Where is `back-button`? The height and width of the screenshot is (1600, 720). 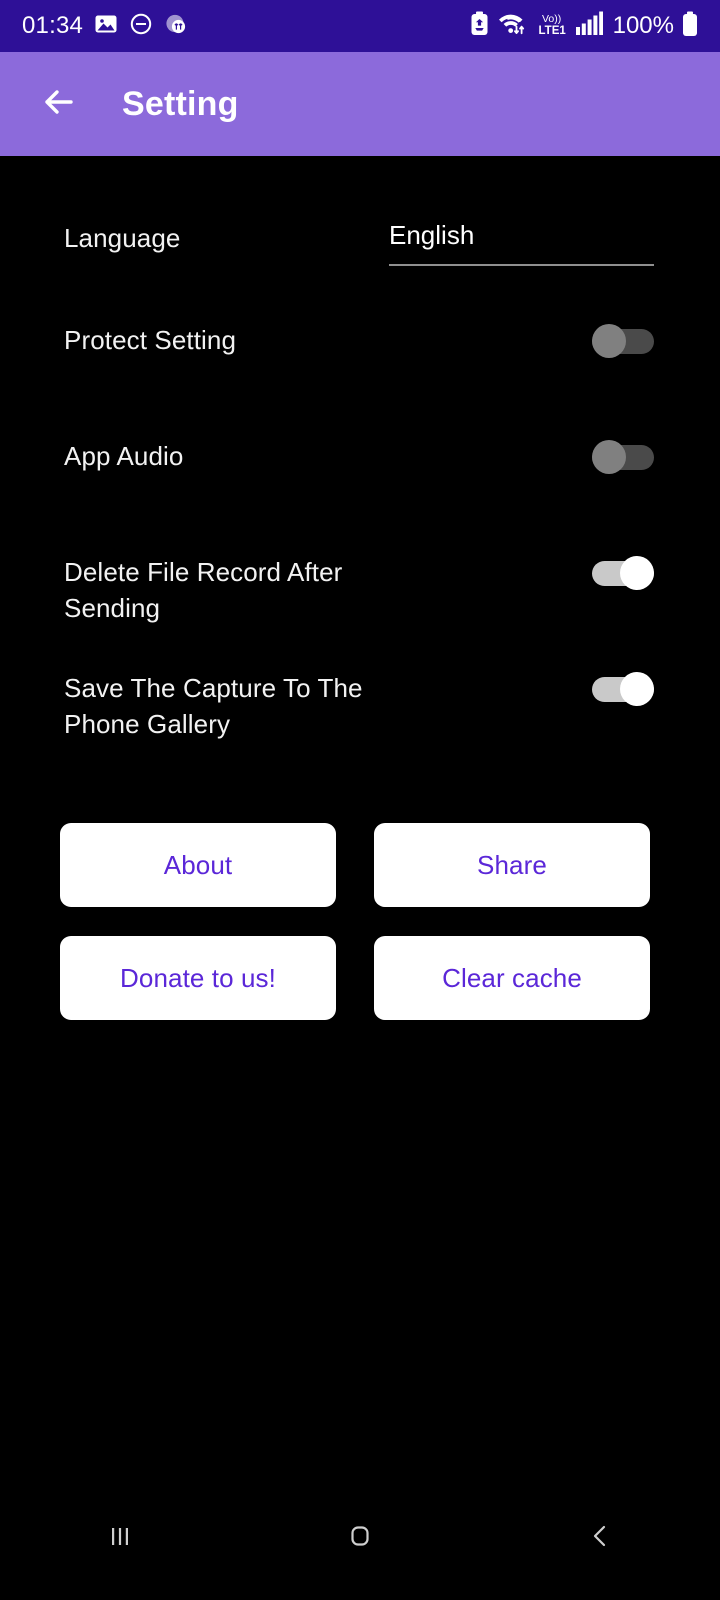
back-button is located at coordinates (58, 104).